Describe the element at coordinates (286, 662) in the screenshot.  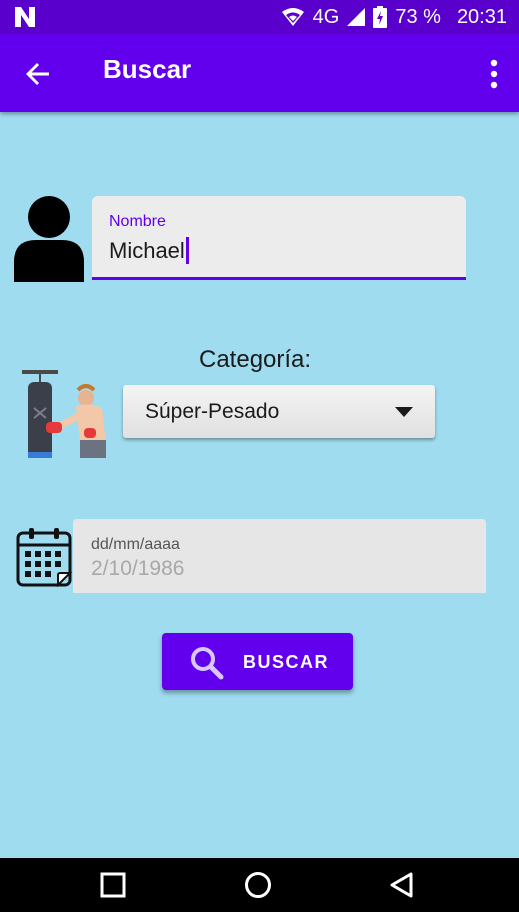
I see `search-button-label: BUSCAR` at that location.